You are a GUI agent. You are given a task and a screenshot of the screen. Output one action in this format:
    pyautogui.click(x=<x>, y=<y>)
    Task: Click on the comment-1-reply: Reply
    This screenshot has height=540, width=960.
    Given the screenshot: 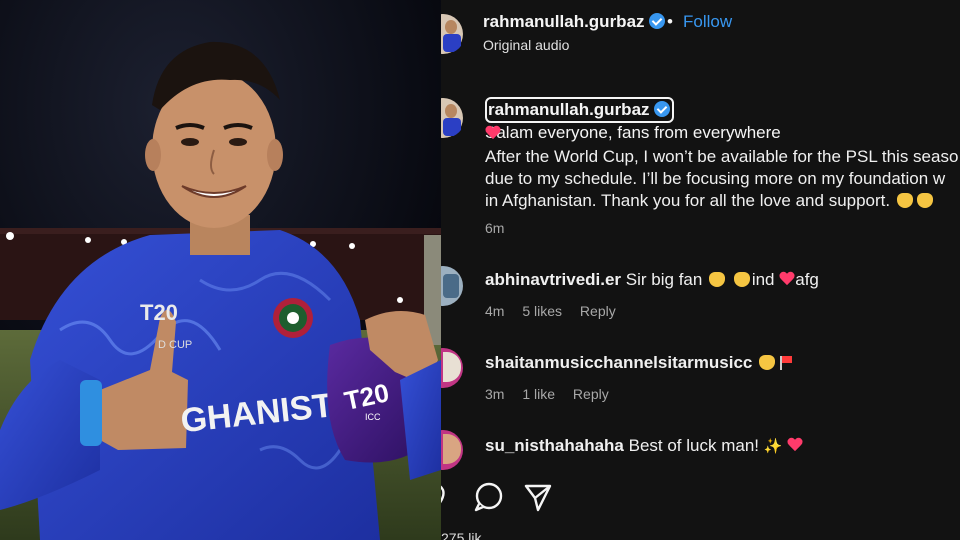 What is the action you would take?
    pyautogui.click(x=598, y=311)
    